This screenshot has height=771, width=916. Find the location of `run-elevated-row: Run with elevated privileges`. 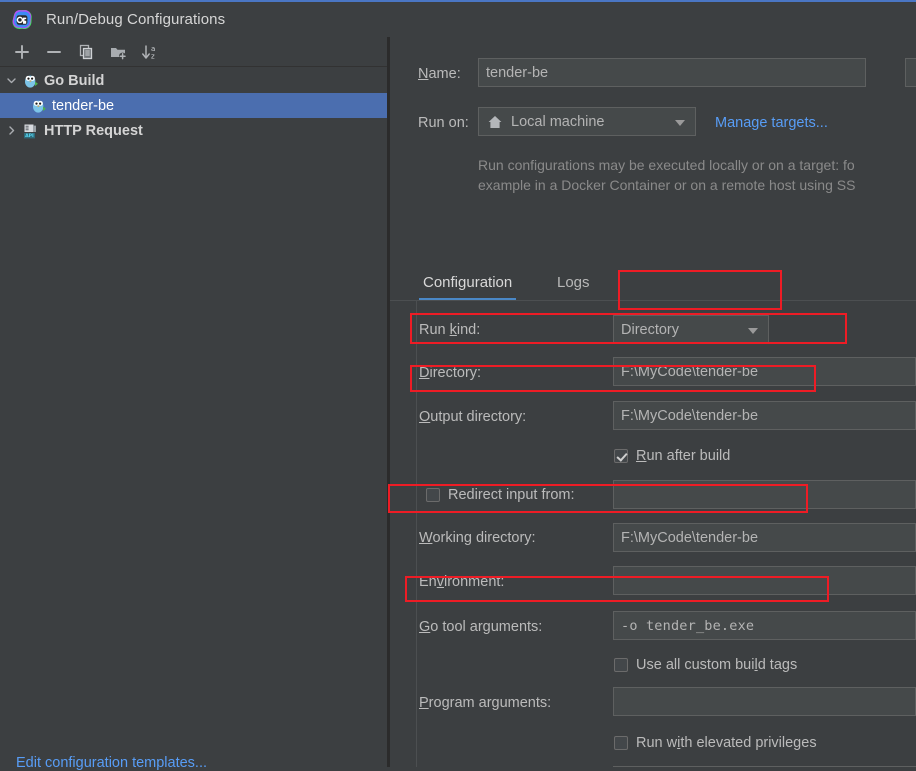

run-elevated-row: Run with elevated privileges is located at coordinates (715, 743).